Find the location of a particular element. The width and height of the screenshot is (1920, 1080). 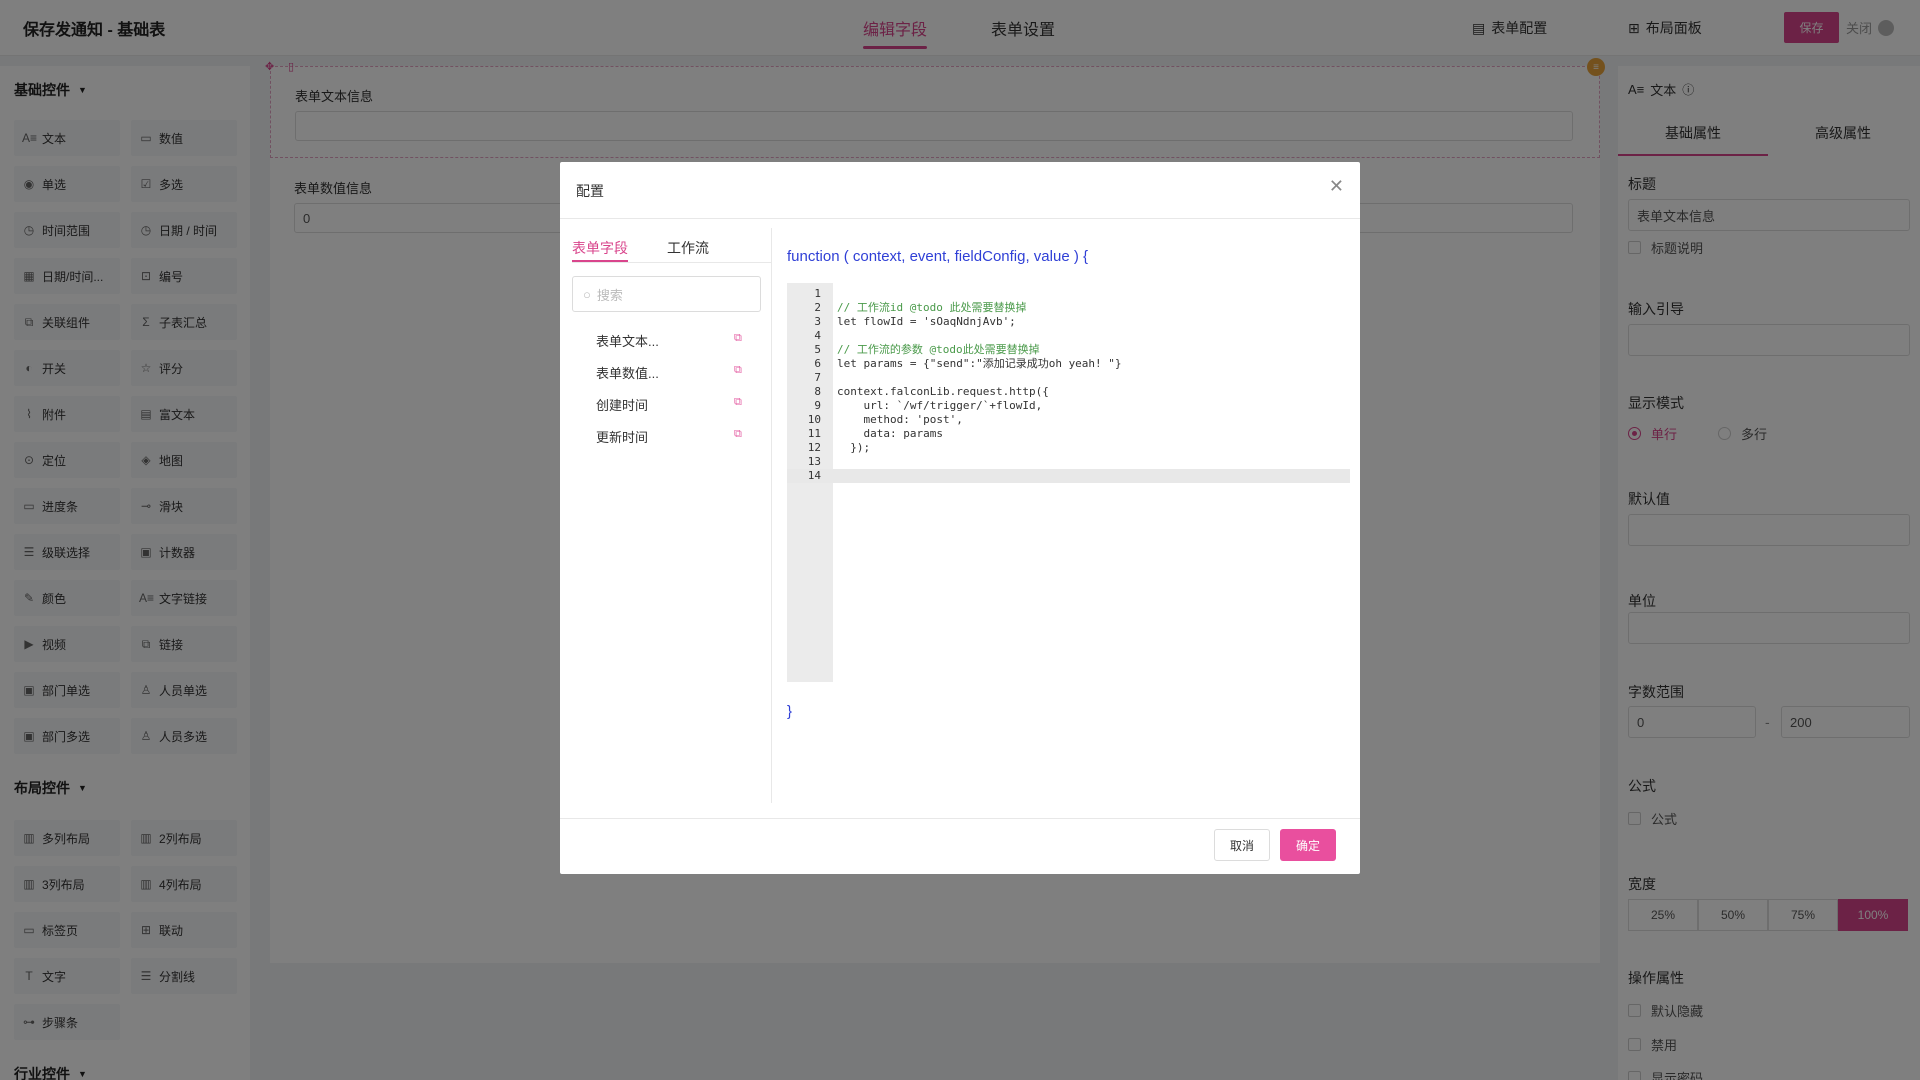

code-text: let flowId = 'sOaqNdnjAvb'; is located at coordinates (926, 321).